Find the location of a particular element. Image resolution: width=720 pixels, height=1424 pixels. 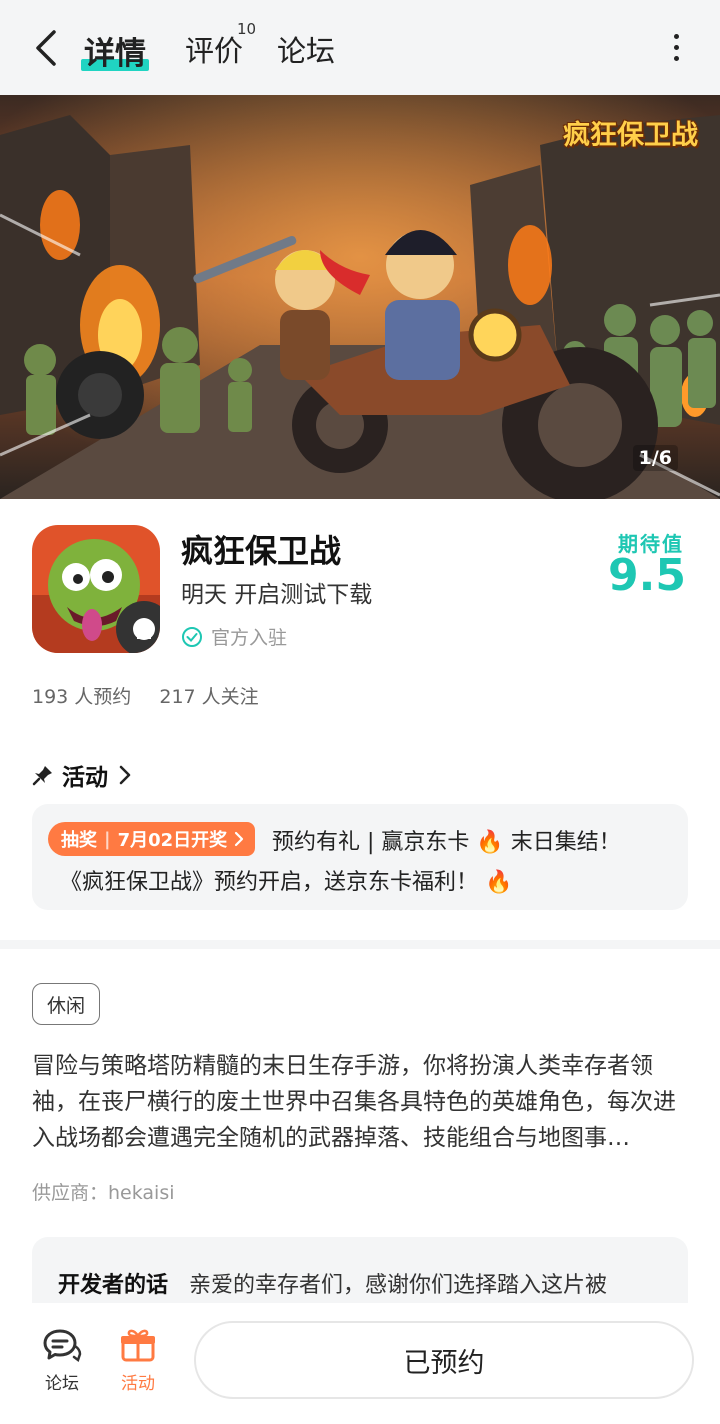

app-stats: 193 人预约 217 人关注 is located at coordinates (145, 695).